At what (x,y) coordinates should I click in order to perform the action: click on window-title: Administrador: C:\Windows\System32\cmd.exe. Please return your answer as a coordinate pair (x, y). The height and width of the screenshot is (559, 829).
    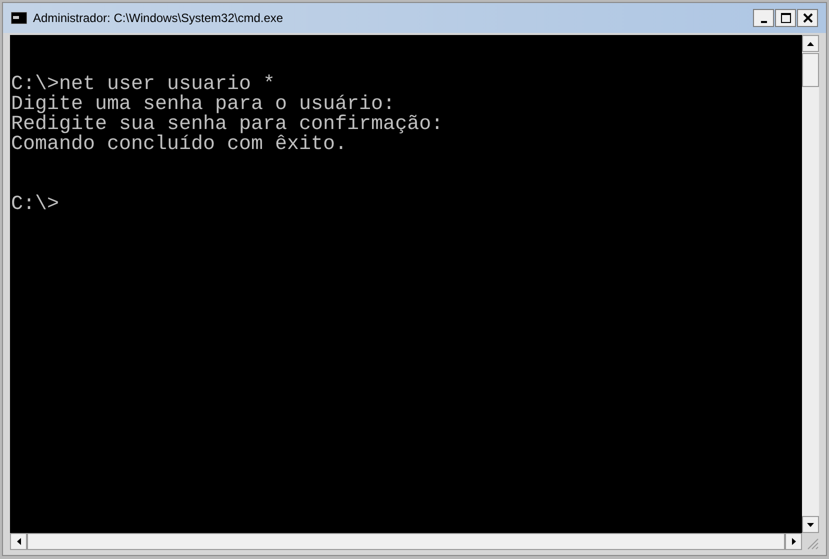
    Looking at the image, I should click on (158, 18).